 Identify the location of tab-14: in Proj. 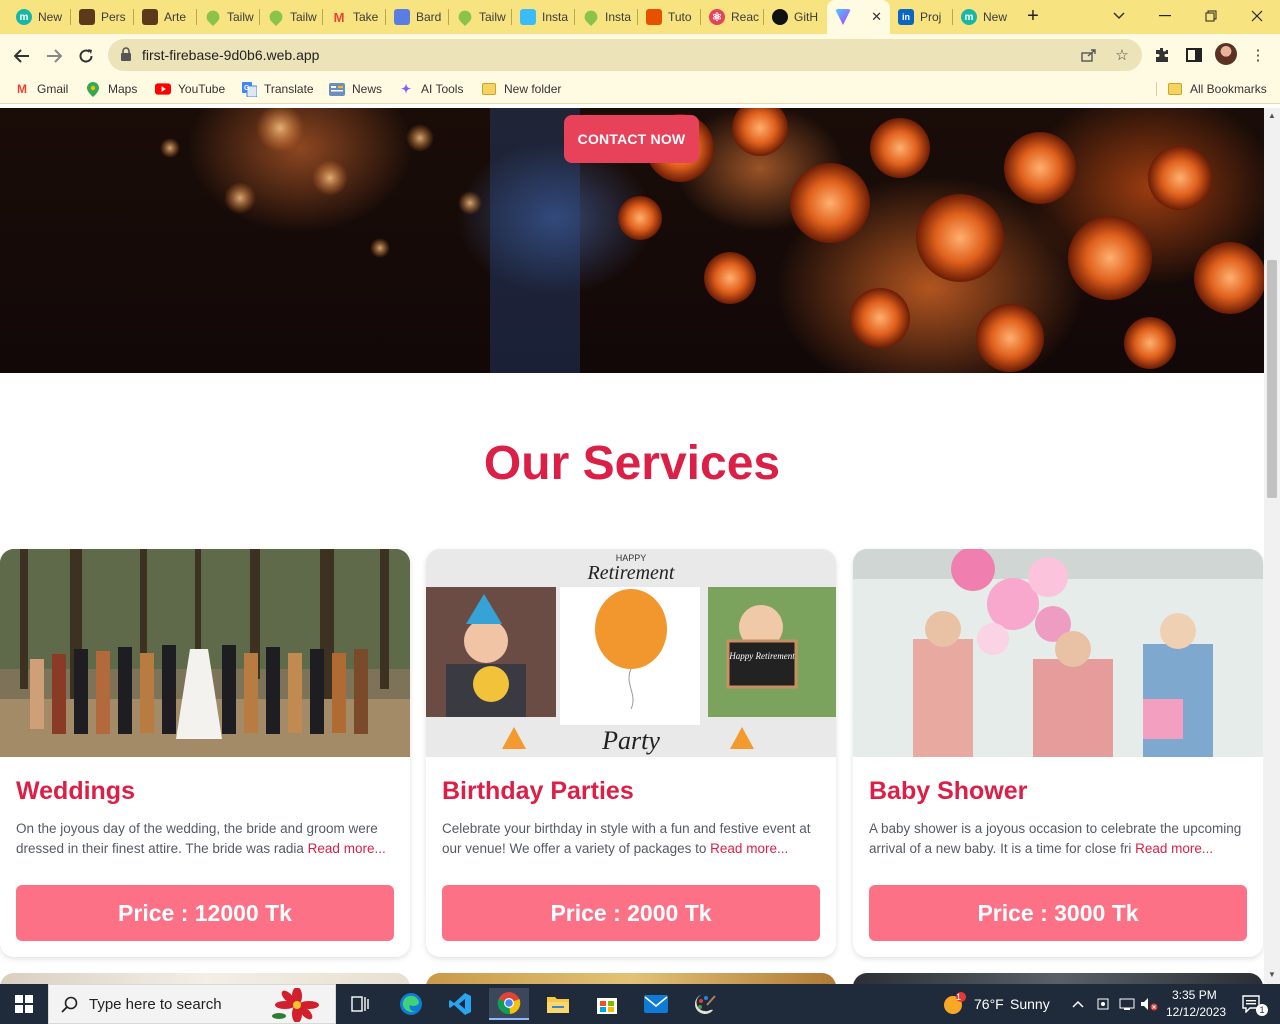
(921, 17).